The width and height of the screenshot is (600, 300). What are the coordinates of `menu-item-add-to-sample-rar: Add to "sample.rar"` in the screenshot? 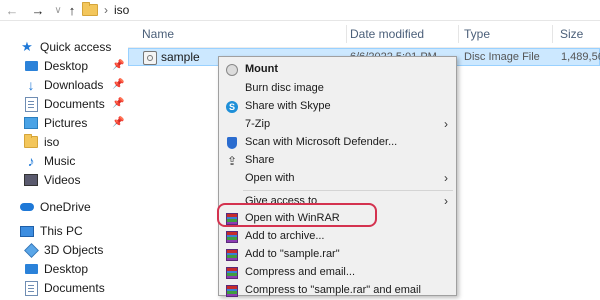 It's located at (337, 255).